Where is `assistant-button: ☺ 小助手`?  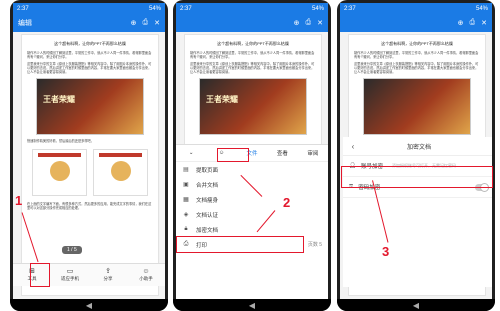
assistant-button: ☺ 小助手 is located at coordinates (146, 275).